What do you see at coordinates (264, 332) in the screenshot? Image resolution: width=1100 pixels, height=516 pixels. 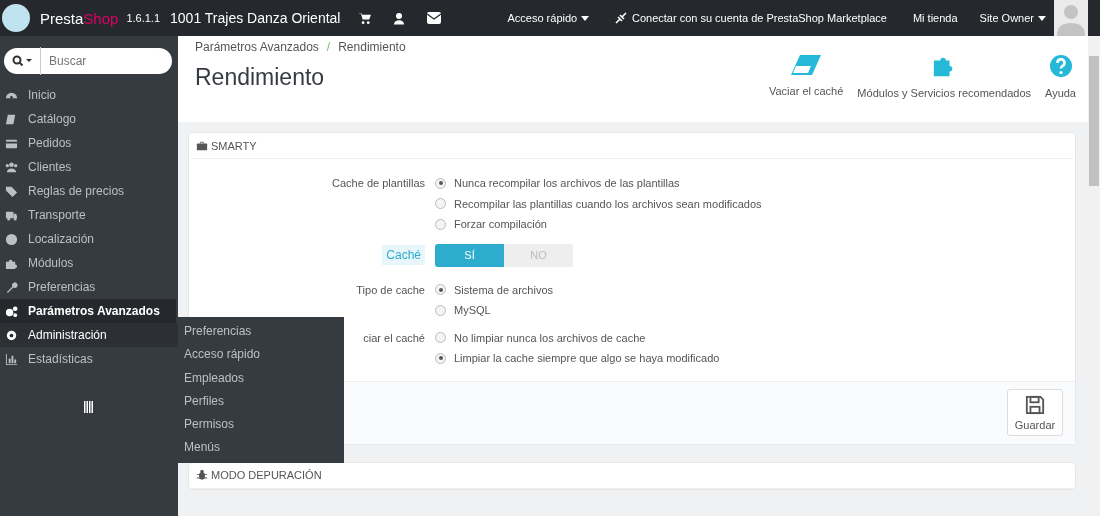 I see `submenu-item: Preferencias` at bounding box center [264, 332].